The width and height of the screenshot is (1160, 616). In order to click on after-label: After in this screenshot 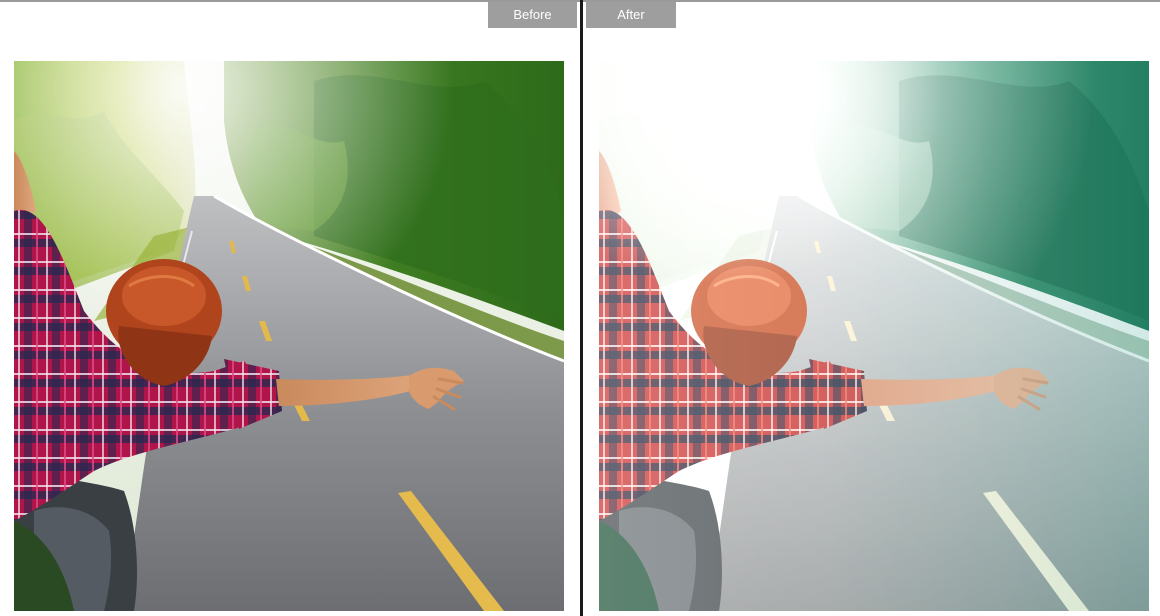, I will do `click(631, 15)`.